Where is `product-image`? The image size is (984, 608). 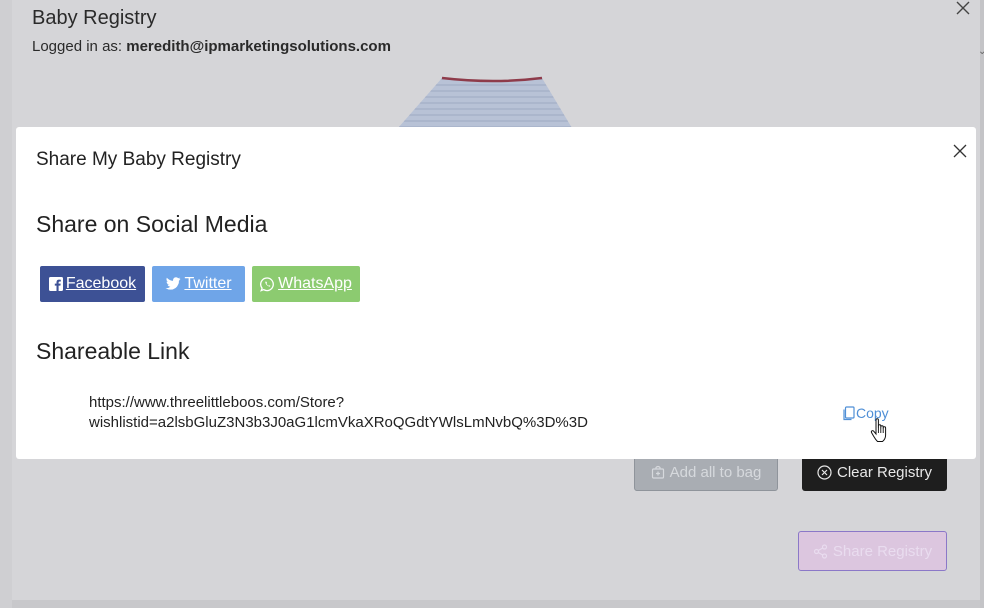
product-image is located at coordinates (485, 102).